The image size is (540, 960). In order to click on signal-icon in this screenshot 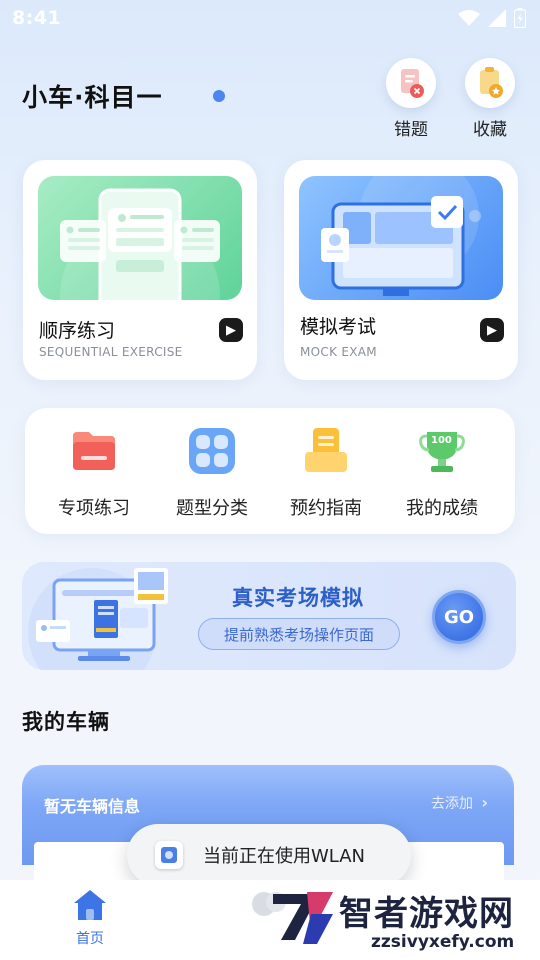, I will do `click(497, 18)`.